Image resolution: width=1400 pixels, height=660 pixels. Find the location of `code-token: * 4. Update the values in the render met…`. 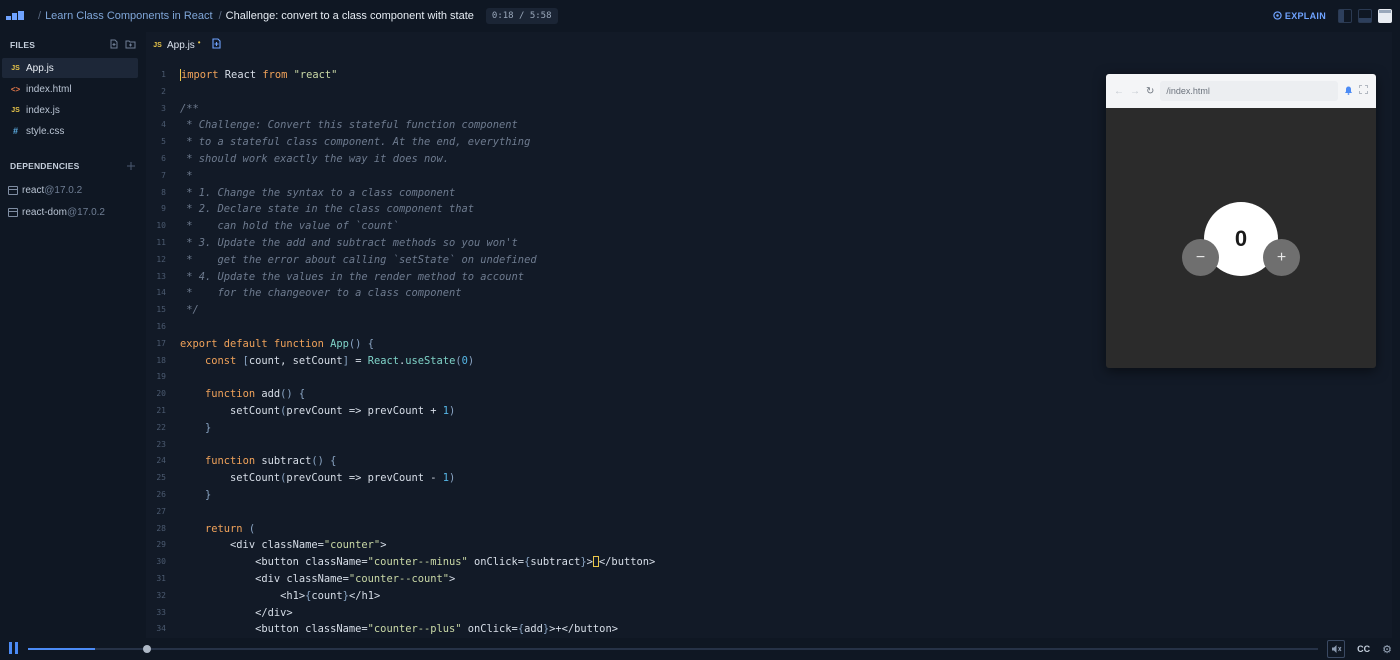

code-token: * 4. Update the values in the render met… is located at coordinates (352, 276).